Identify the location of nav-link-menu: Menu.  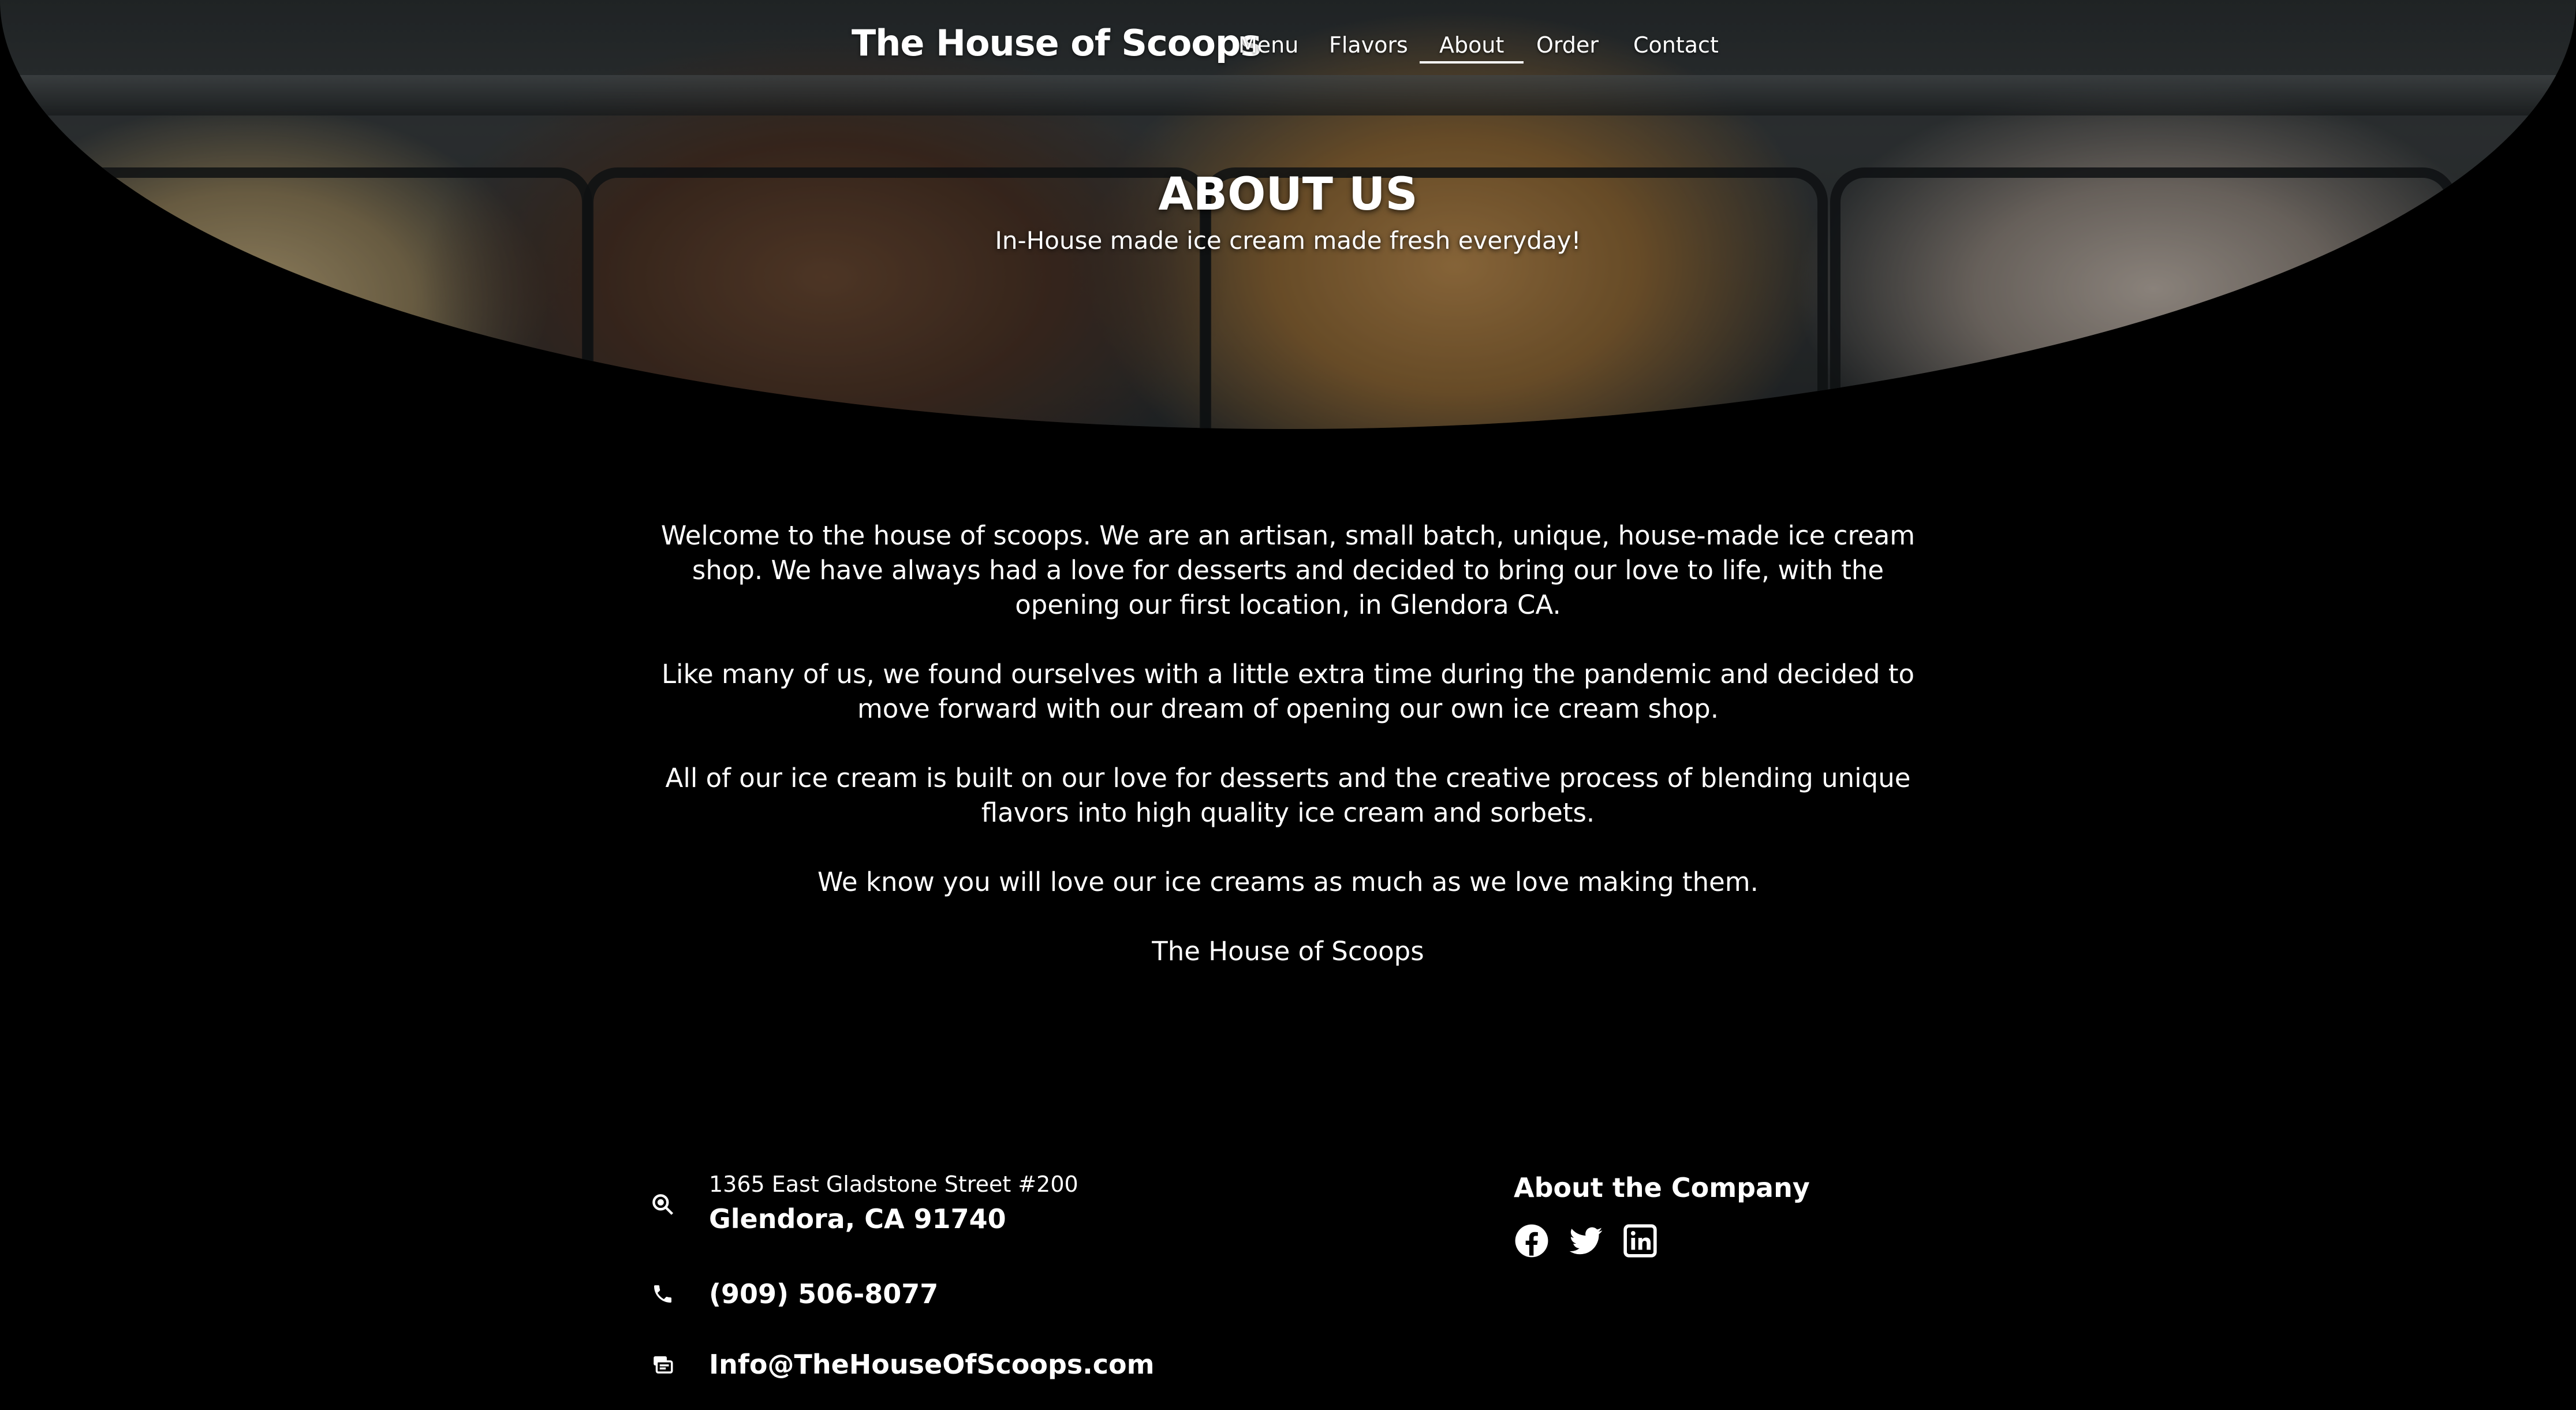
(1268, 45).